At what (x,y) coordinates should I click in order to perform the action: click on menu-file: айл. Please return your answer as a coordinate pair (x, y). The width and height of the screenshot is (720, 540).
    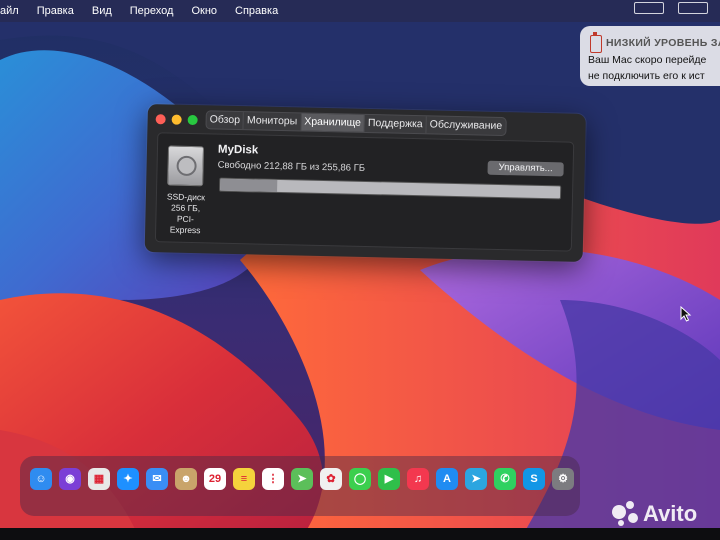
    Looking at the image, I should click on (14, 11).